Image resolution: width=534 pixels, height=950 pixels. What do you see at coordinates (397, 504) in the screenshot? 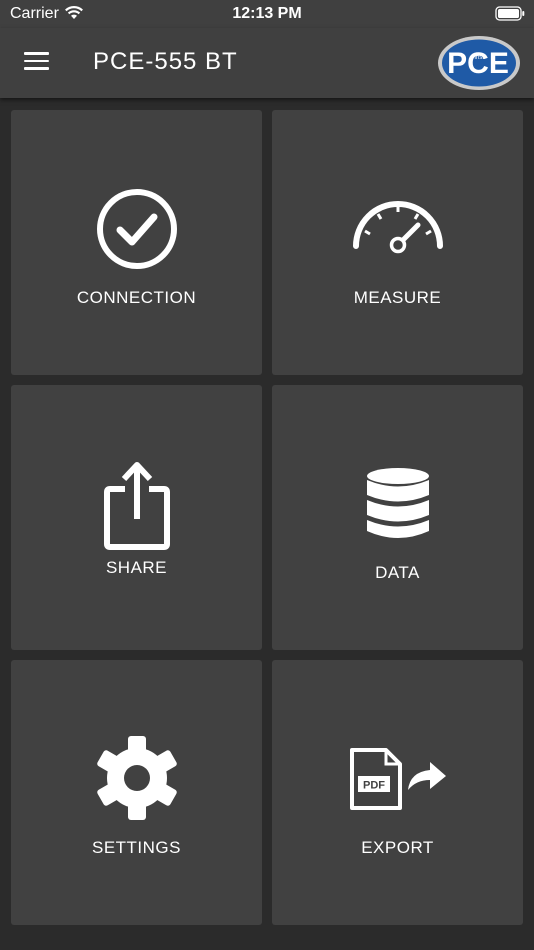
I see `database-icon` at bounding box center [397, 504].